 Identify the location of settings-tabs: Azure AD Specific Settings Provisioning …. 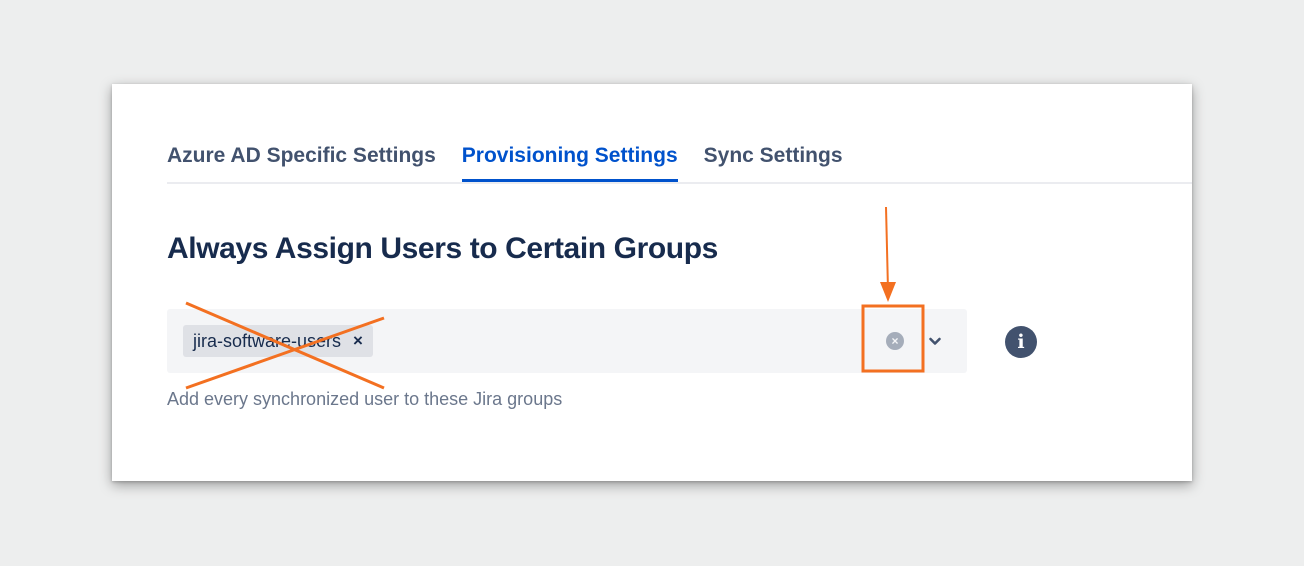
(679, 160).